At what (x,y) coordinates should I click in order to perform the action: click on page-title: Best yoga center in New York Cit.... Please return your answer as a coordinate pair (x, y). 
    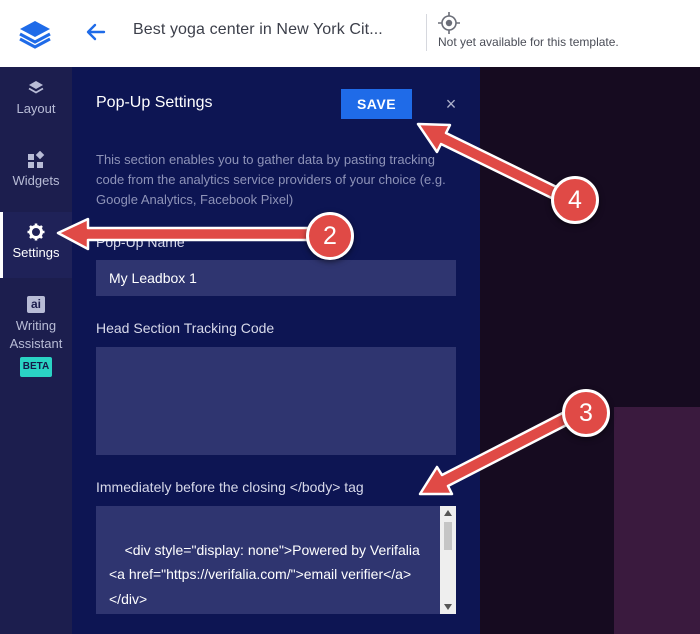
    Looking at the image, I should click on (258, 29).